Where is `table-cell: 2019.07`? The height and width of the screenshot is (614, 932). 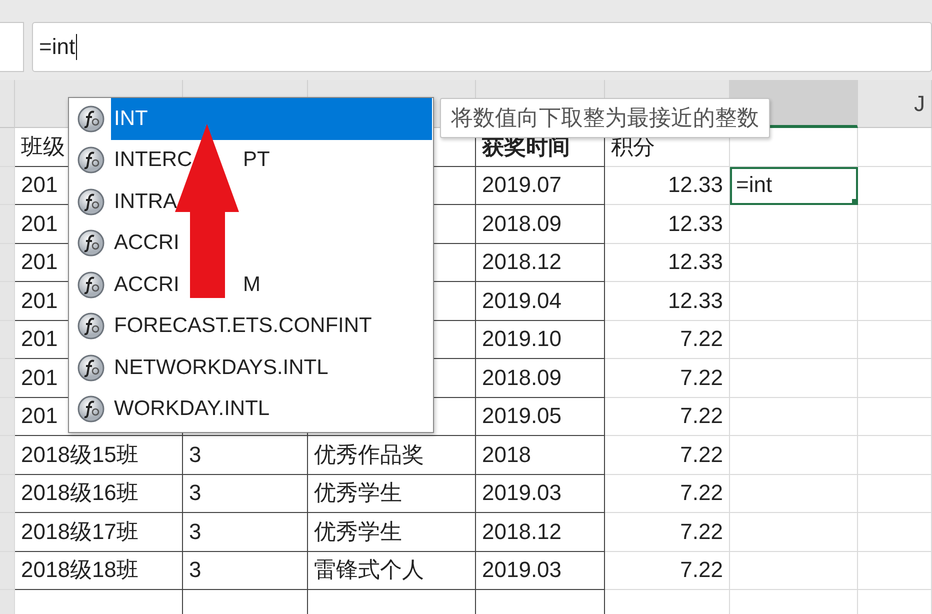 table-cell: 2019.07 is located at coordinates (540, 185).